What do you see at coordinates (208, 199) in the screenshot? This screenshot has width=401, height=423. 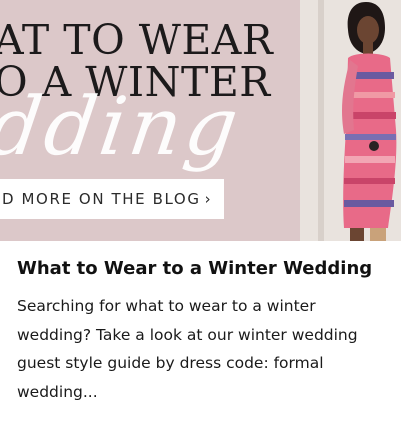 I see `chevron-right-icon: ›` at bounding box center [208, 199].